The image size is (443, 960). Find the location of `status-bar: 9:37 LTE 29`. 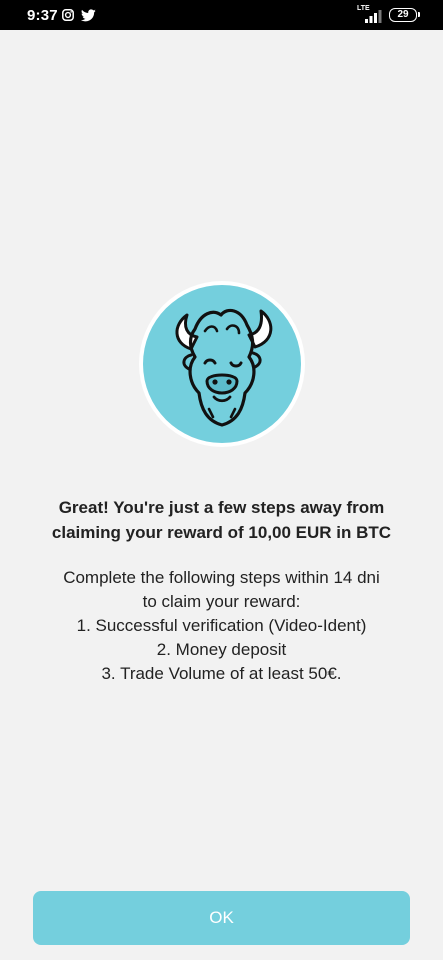

status-bar: 9:37 LTE 29 is located at coordinates (221, 15).